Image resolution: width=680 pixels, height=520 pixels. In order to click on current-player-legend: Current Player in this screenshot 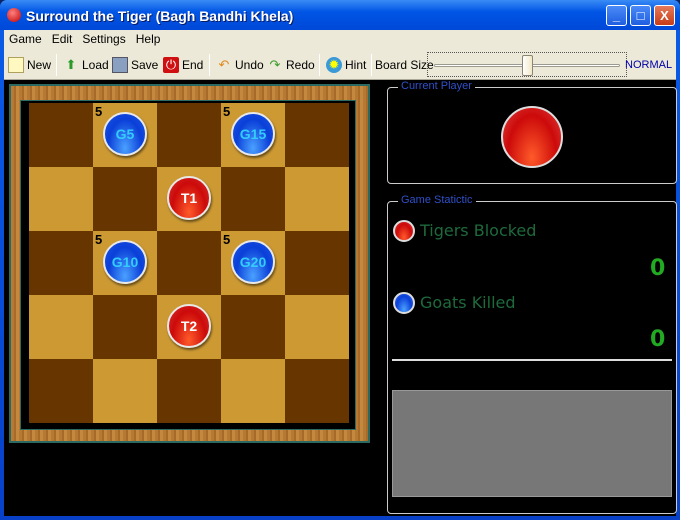, I will do `click(436, 86)`.